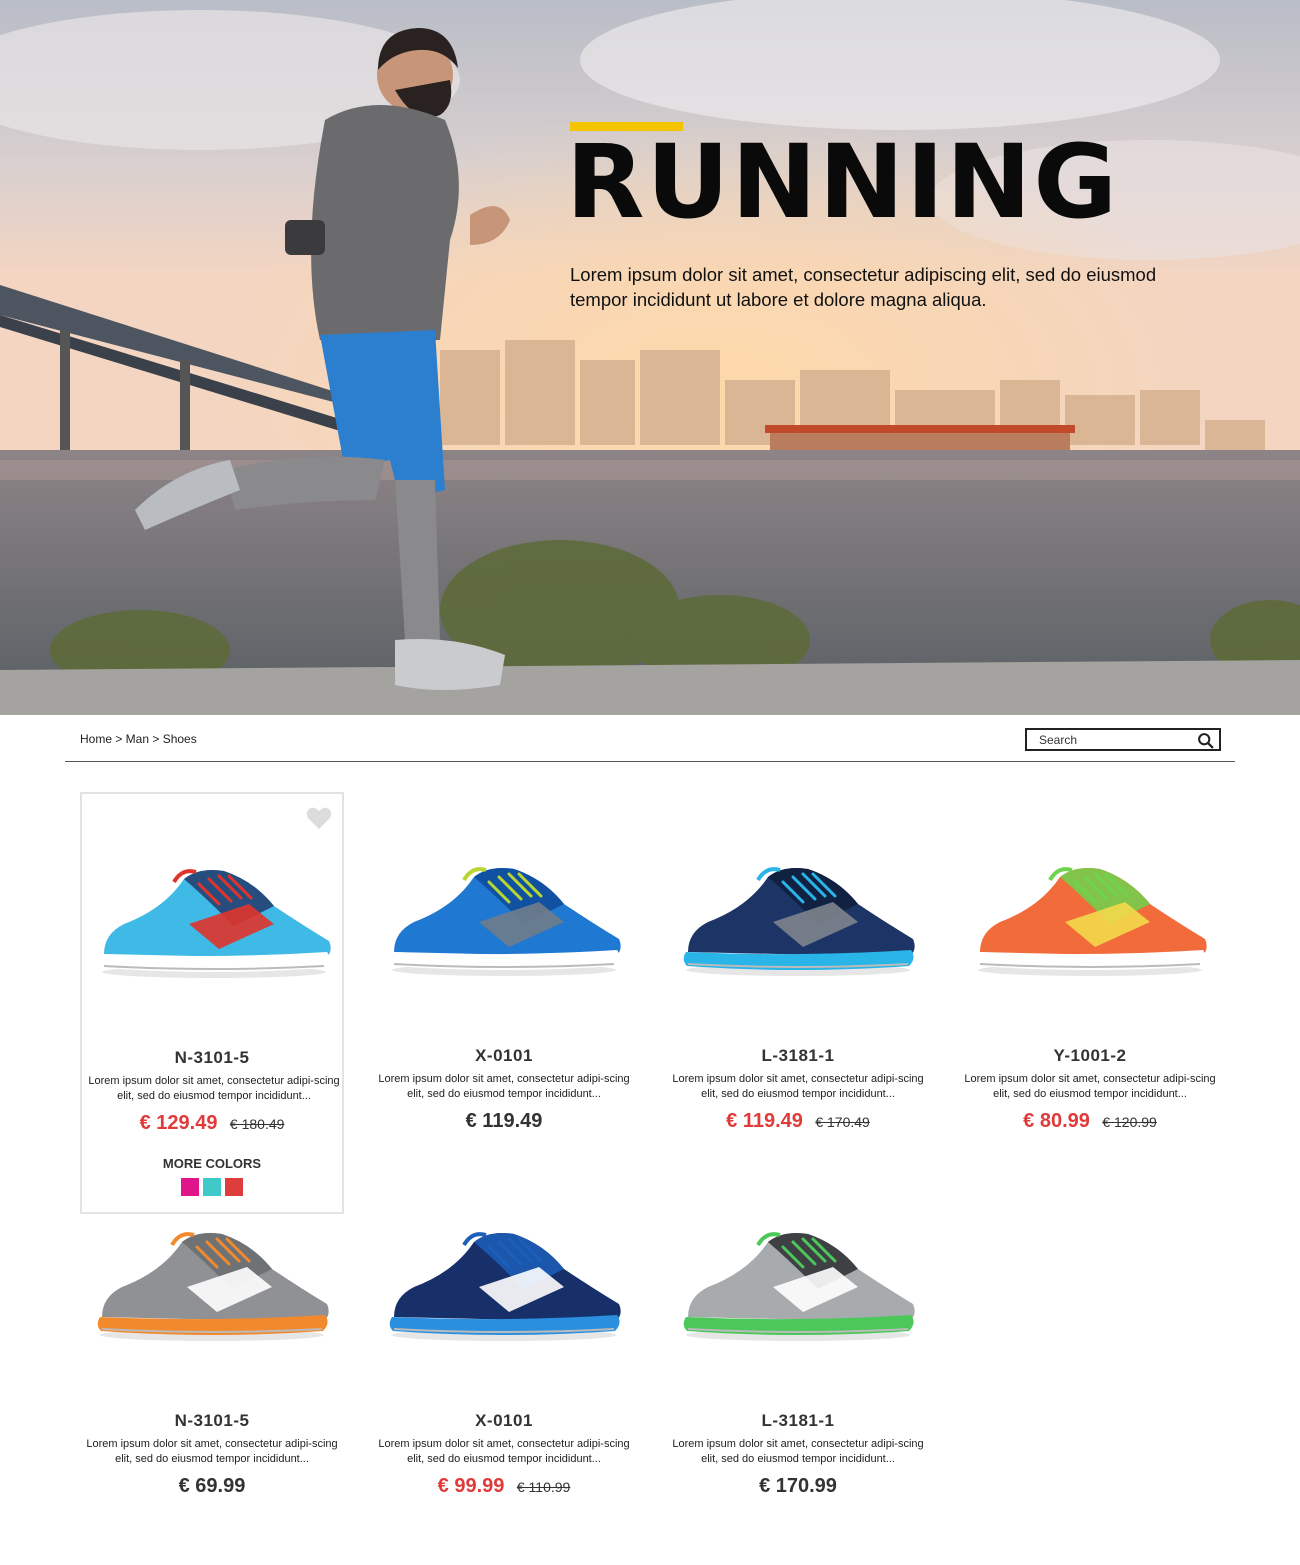  I want to click on product-price-block: € 119.49, so click(504, 1121).